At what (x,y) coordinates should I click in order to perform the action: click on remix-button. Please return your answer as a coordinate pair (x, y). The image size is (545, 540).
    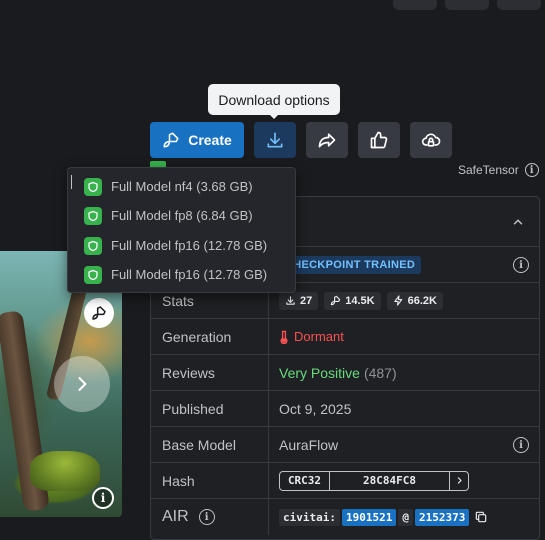
    Looking at the image, I should click on (99, 313).